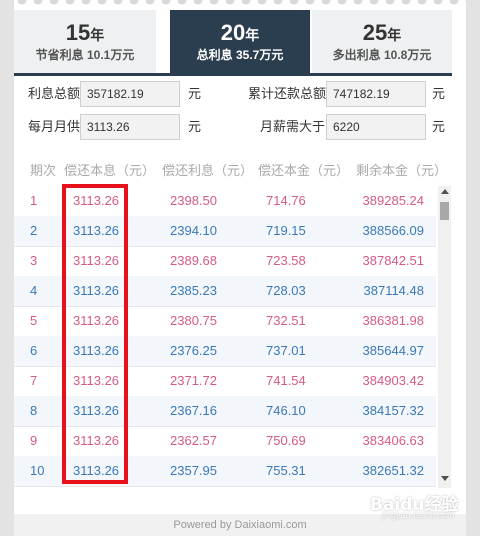  Describe the element at coordinates (193, 470) in the screenshot. I see `cell-interest: 2357.95` at that location.